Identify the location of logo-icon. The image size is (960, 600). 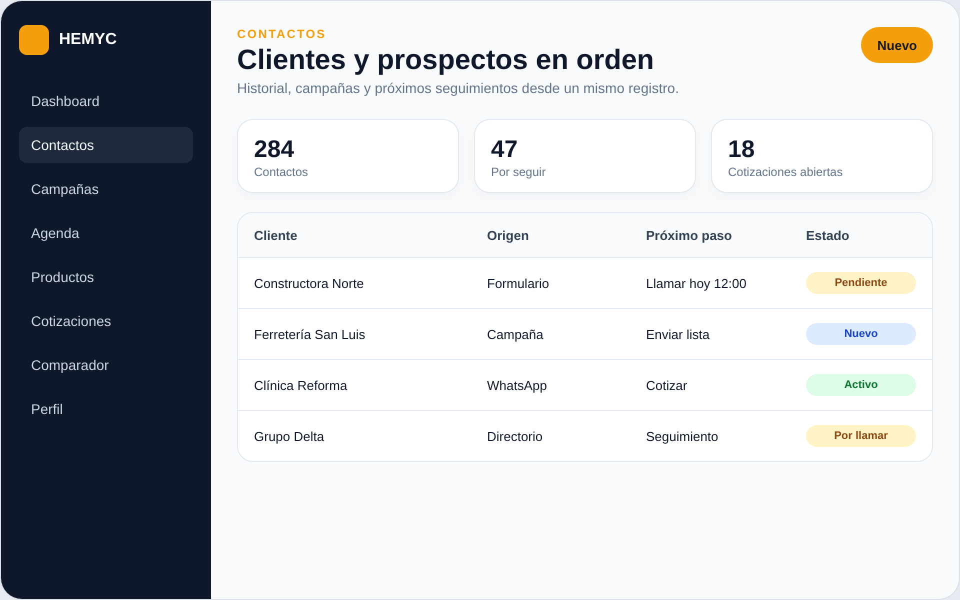
(34, 40).